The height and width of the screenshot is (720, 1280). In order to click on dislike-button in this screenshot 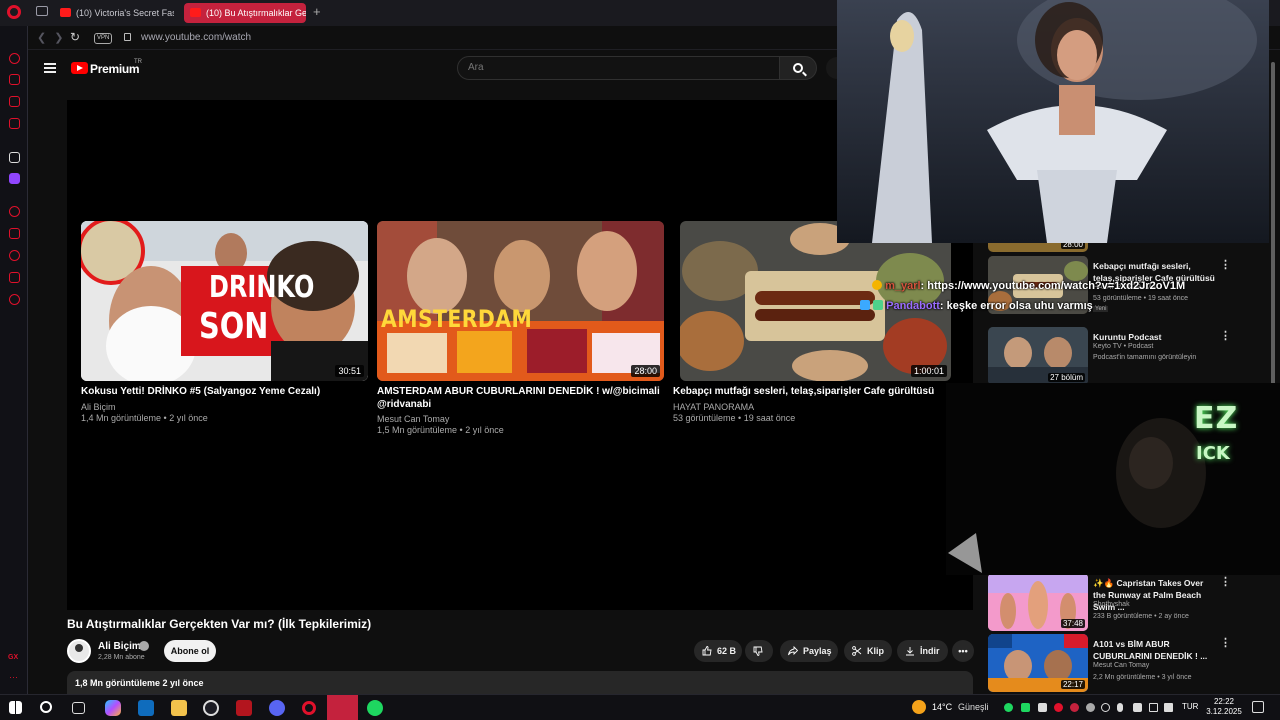, I will do `click(759, 651)`.